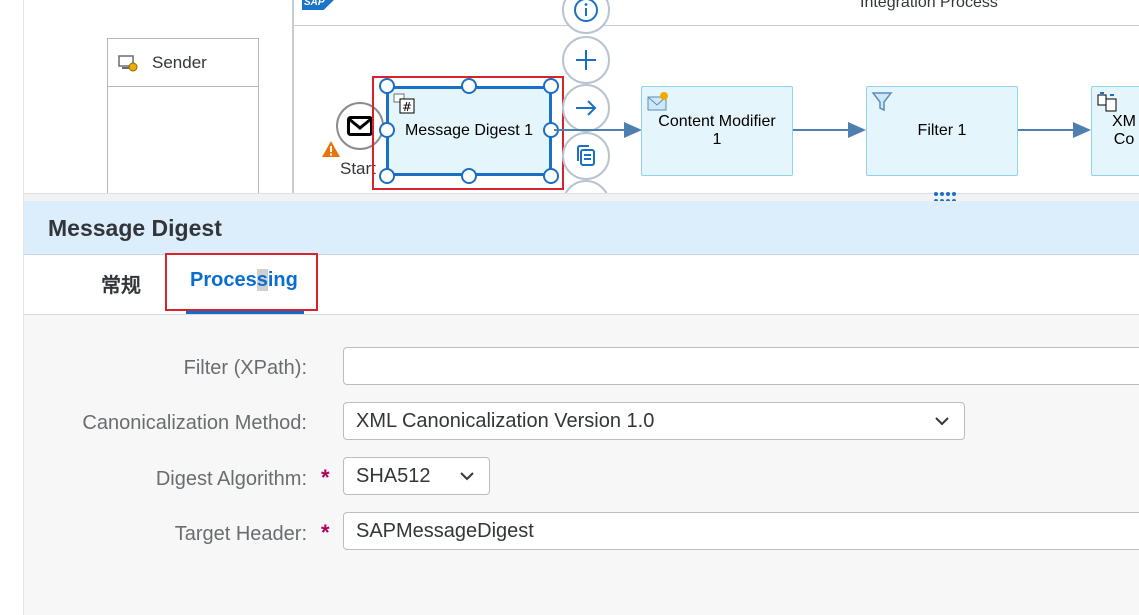  Describe the element at coordinates (331, 149) in the screenshot. I see `warning-icon` at that location.